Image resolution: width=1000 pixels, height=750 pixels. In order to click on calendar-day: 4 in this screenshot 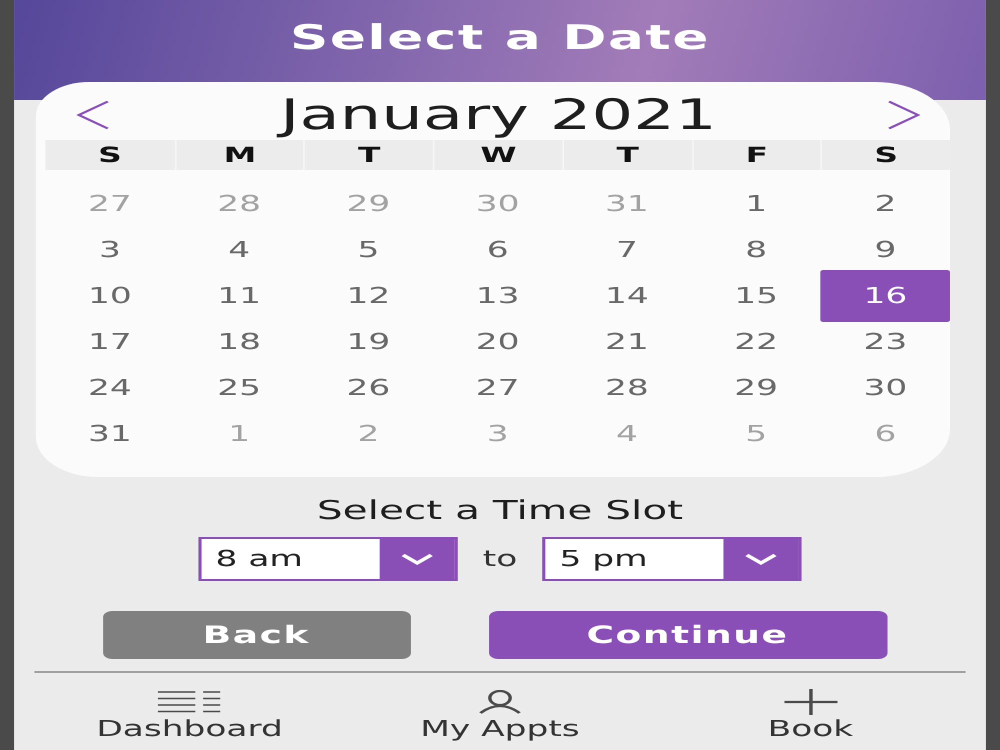, I will do `click(239, 250)`.